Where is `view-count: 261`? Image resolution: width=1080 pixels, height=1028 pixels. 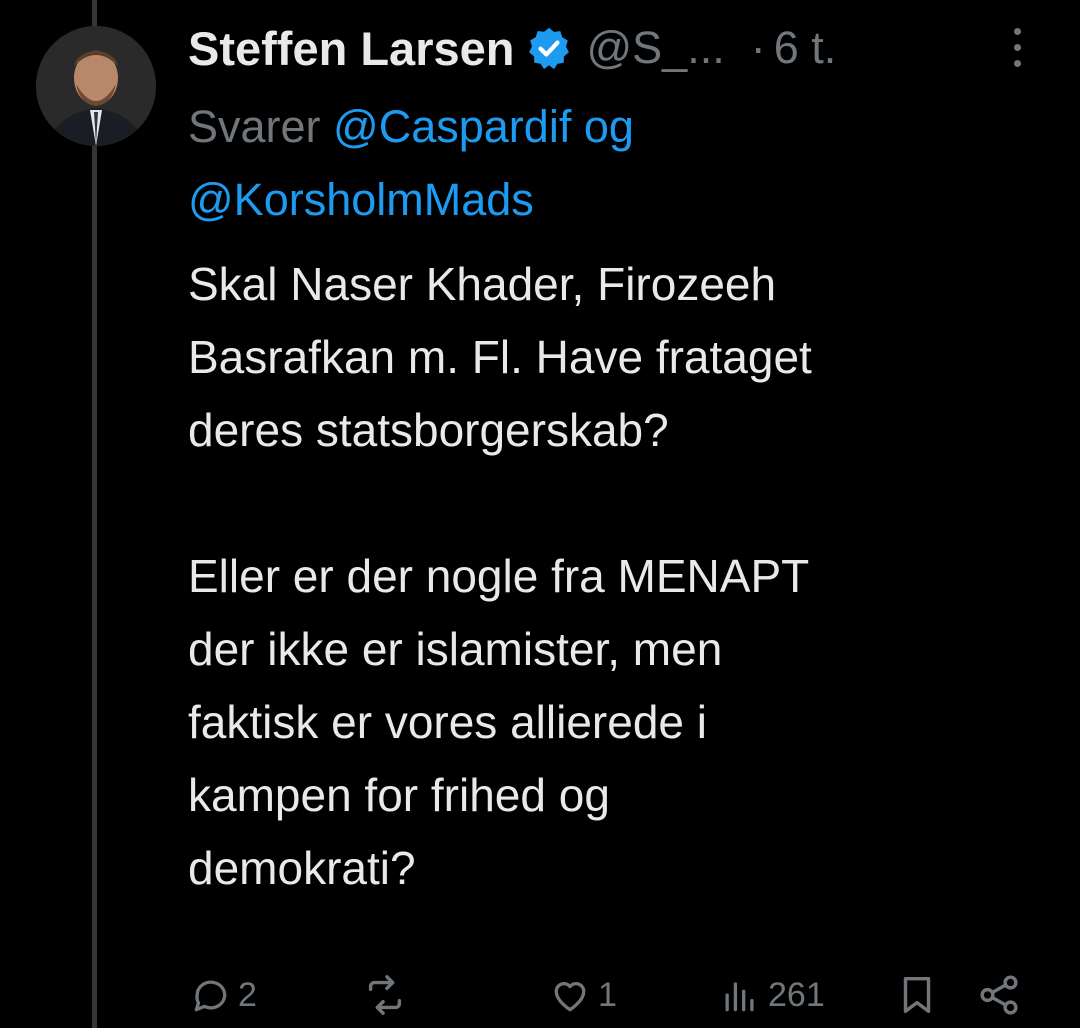 view-count: 261 is located at coordinates (796, 994).